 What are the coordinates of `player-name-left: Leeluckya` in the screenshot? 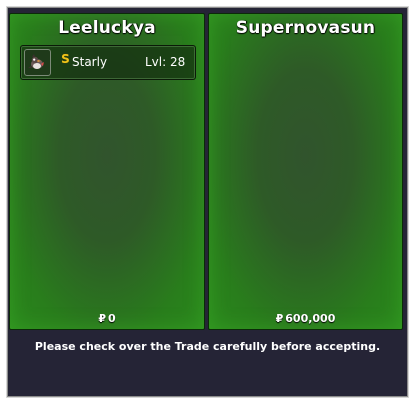 It's located at (107, 28).